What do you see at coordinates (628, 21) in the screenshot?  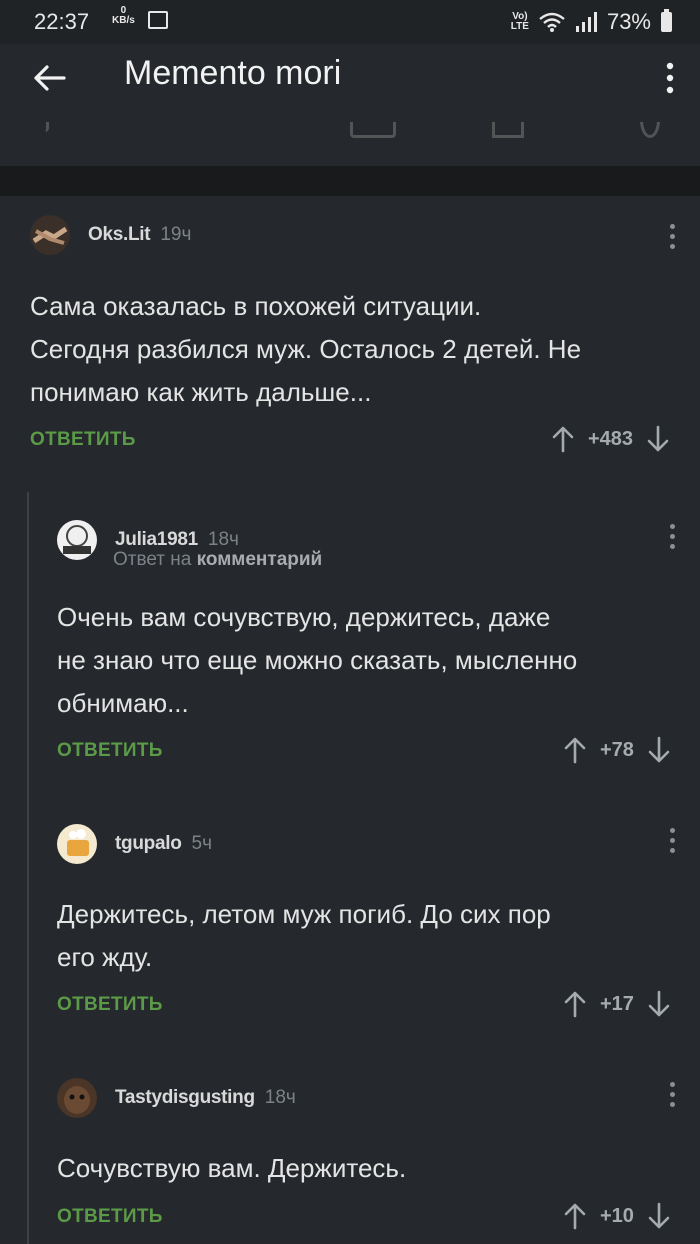 I see `battery-percent: 73%` at bounding box center [628, 21].